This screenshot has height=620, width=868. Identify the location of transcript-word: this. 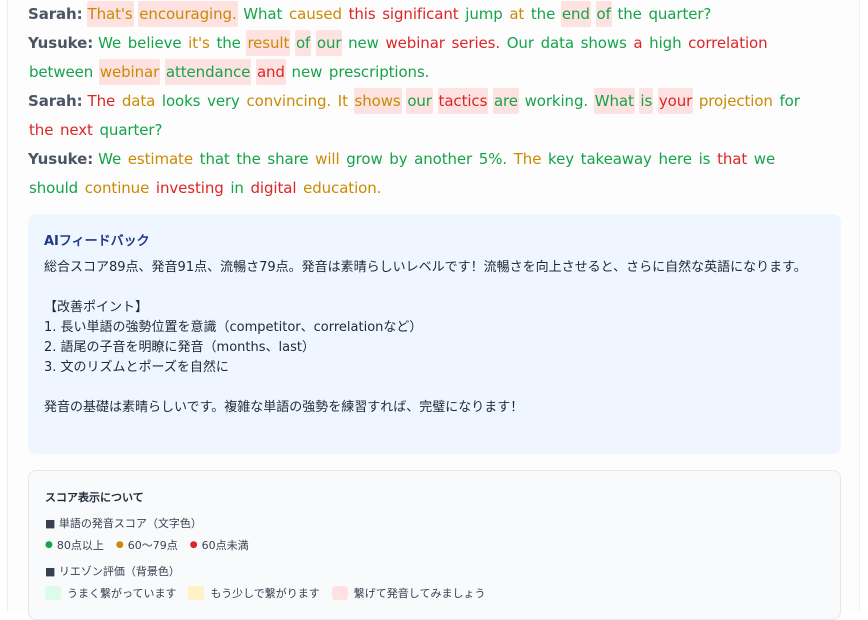
(362, 14).